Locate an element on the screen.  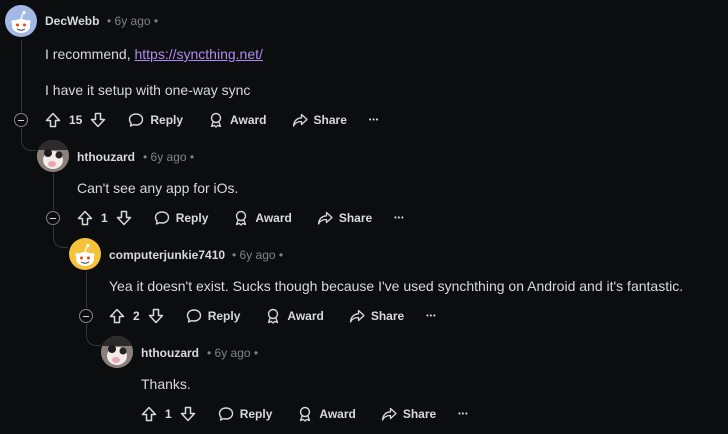
comment-body-line: I have it setup with one-way sync is located at coordinates (148, 90).